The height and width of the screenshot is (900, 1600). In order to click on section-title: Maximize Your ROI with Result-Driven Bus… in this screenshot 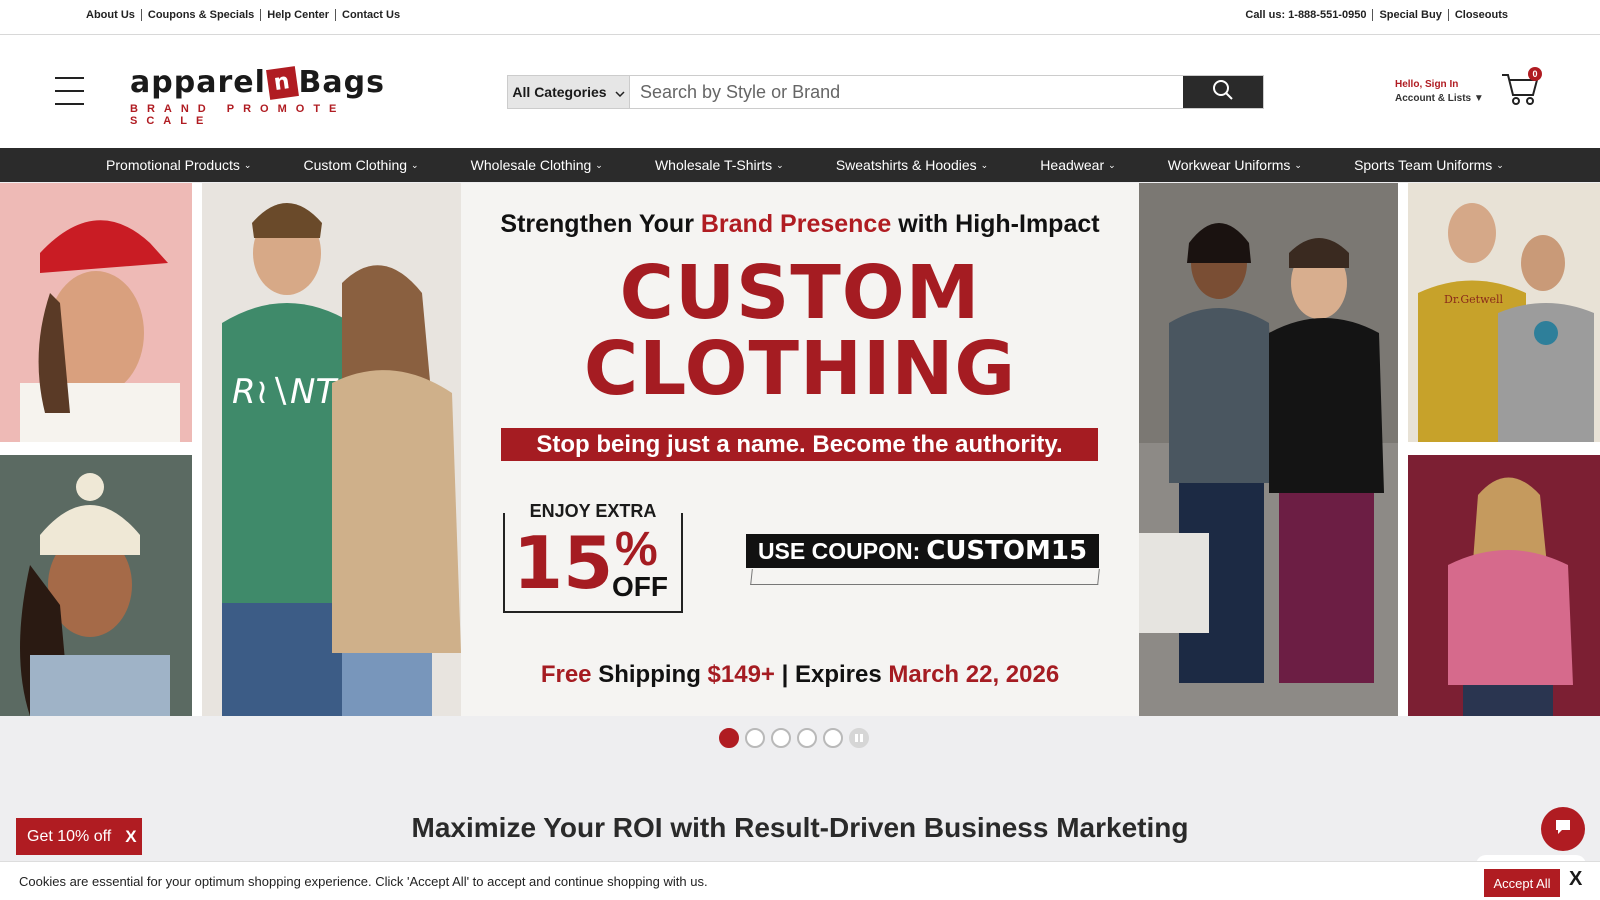, I will do `click(800, 827)`.